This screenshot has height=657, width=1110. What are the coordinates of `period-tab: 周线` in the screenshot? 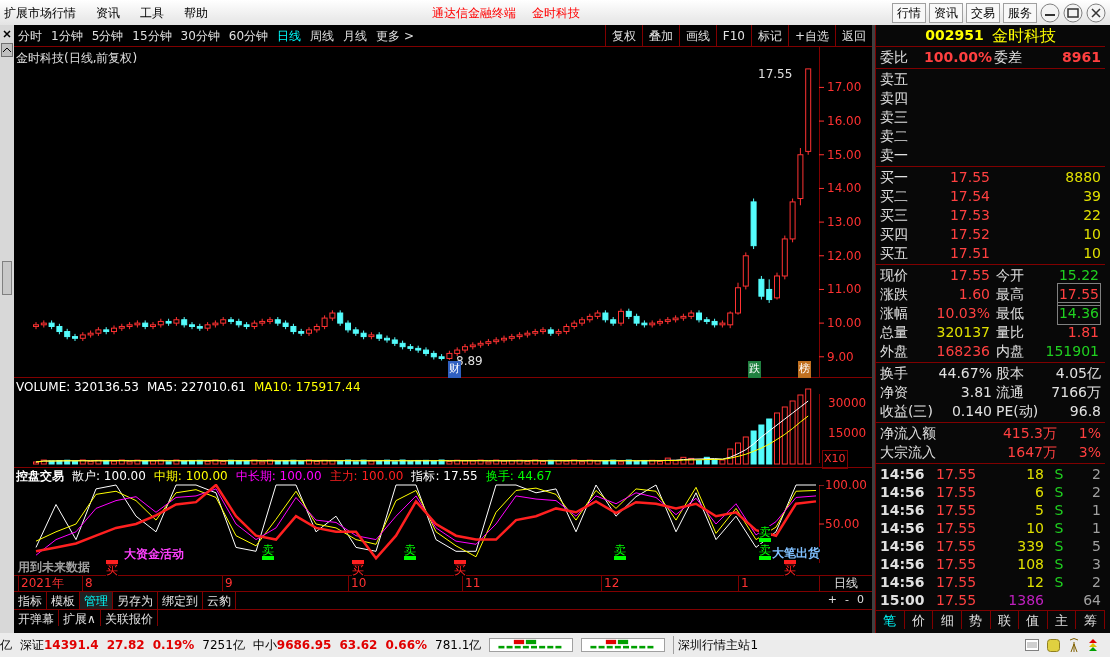 It's located at (322, 35).